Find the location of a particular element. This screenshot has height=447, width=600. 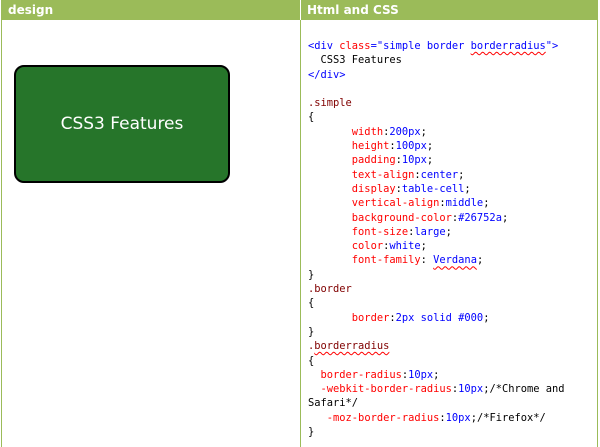

br-line3-prop: -moz-border-radius is located at coordinates (383, 417).